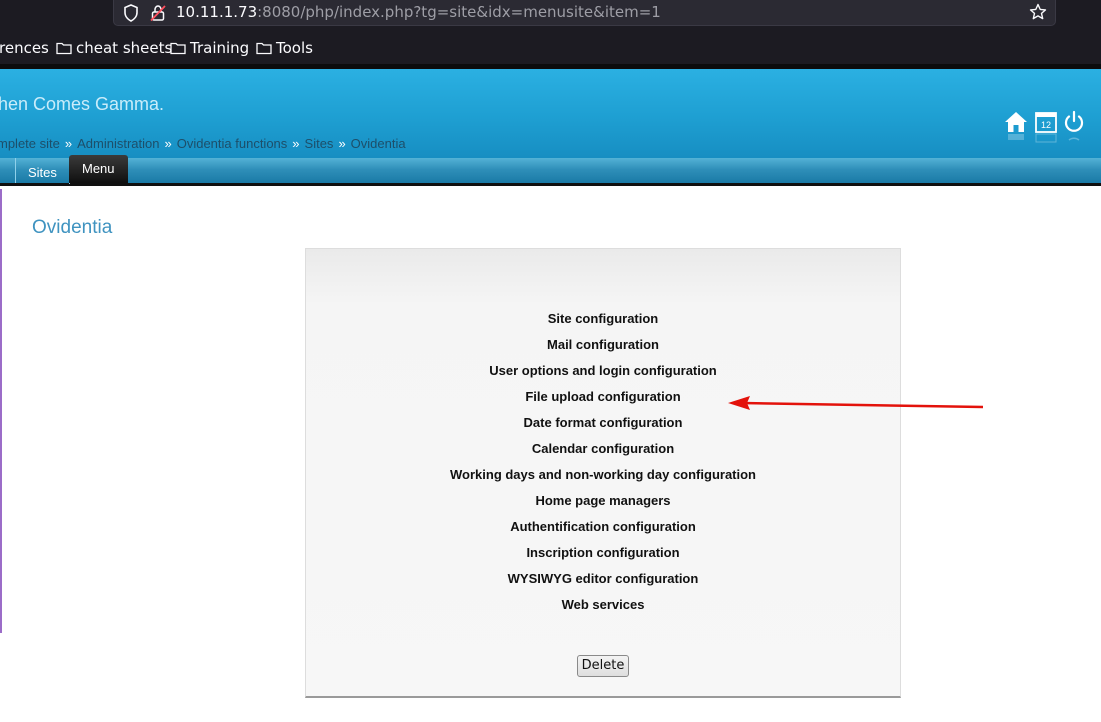 The height and width of the screenshot is (722, 1101). What do you see at coordinates (1, 411) in the screenshot?
I see `left-border` at bounding box center [1, 411].